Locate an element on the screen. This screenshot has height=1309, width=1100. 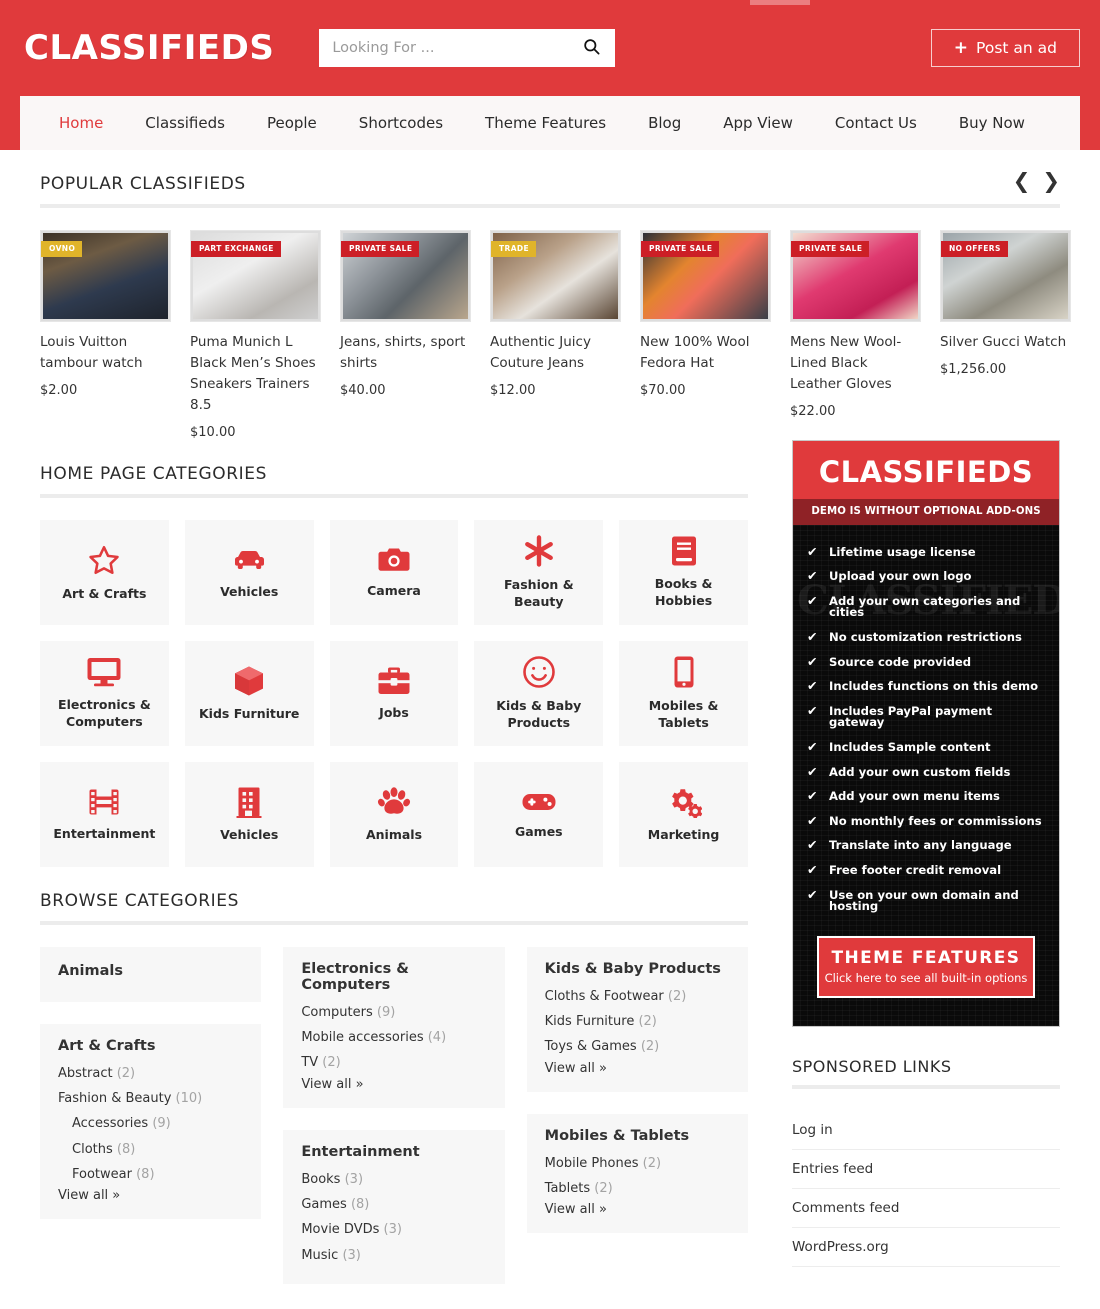
product-title: Jeans, shirts, sport shirts is located at coordinates (405, 353).